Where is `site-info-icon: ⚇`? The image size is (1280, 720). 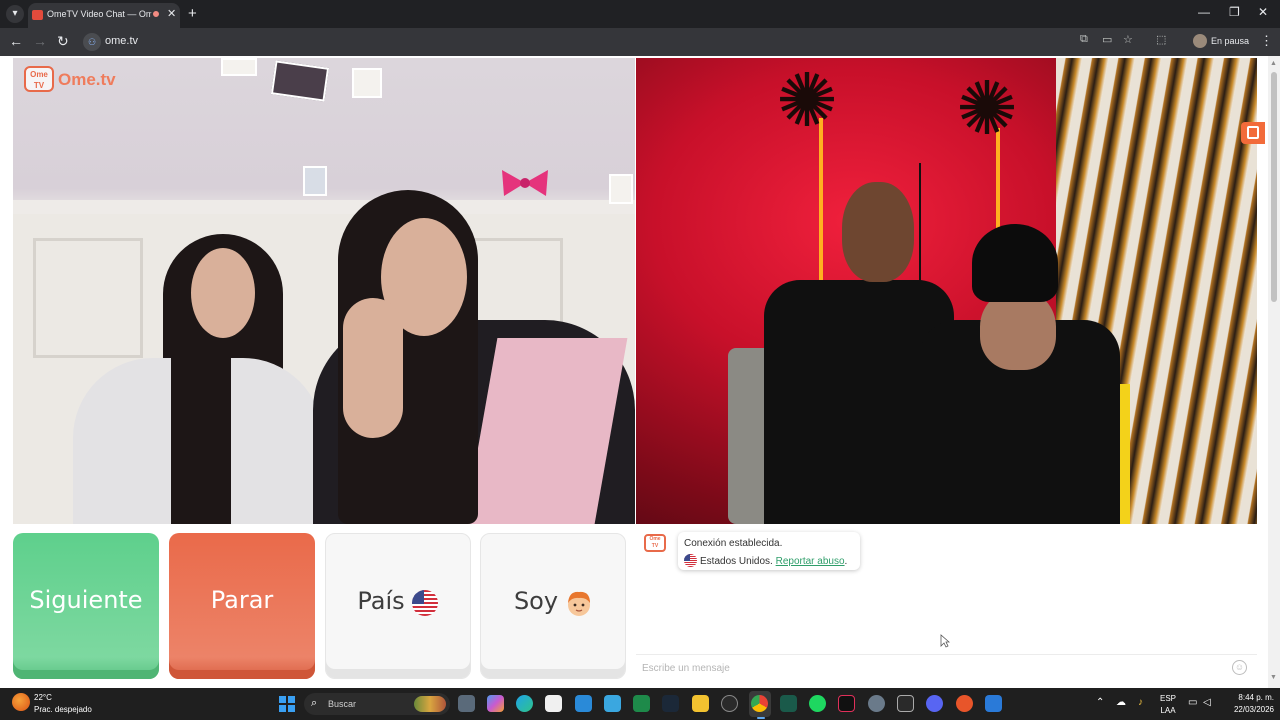
site-info-icon: ⚇ is located at coordinates (92, 42).